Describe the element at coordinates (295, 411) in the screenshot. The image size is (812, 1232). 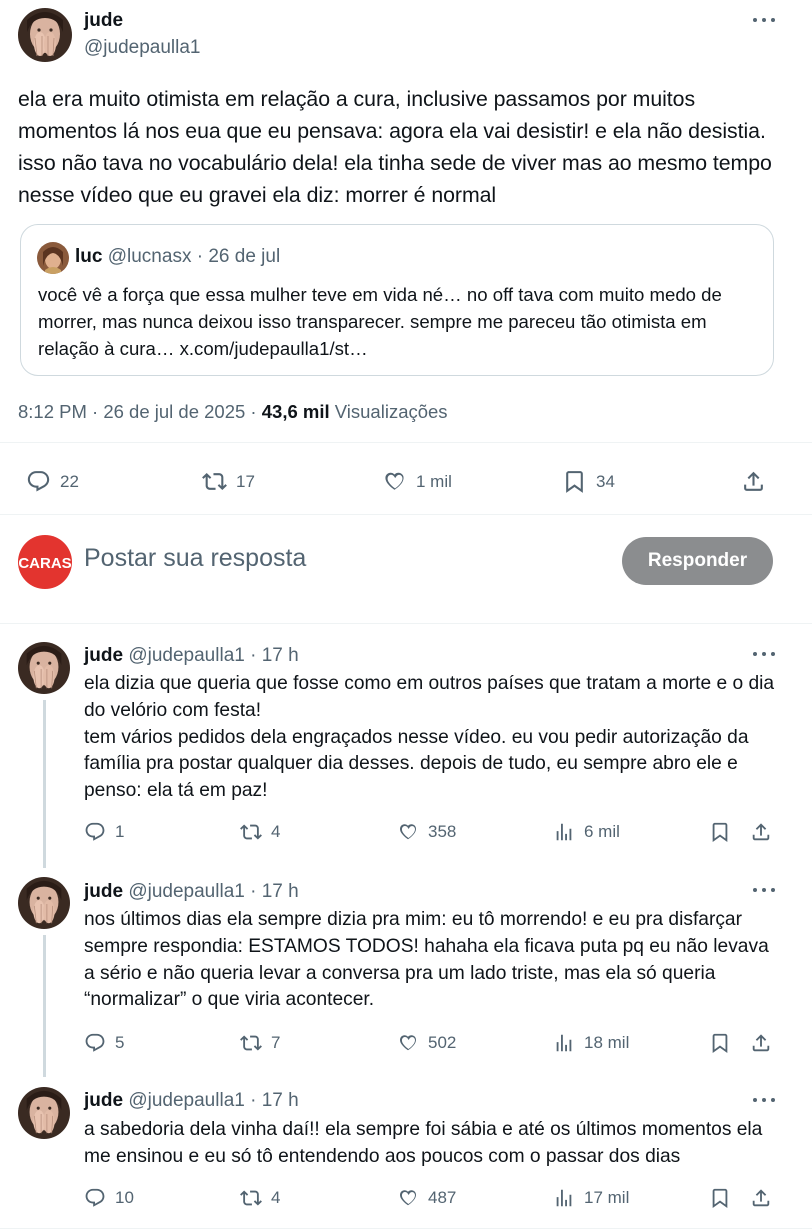
I see `views-count: 43,6 mil` at that location.